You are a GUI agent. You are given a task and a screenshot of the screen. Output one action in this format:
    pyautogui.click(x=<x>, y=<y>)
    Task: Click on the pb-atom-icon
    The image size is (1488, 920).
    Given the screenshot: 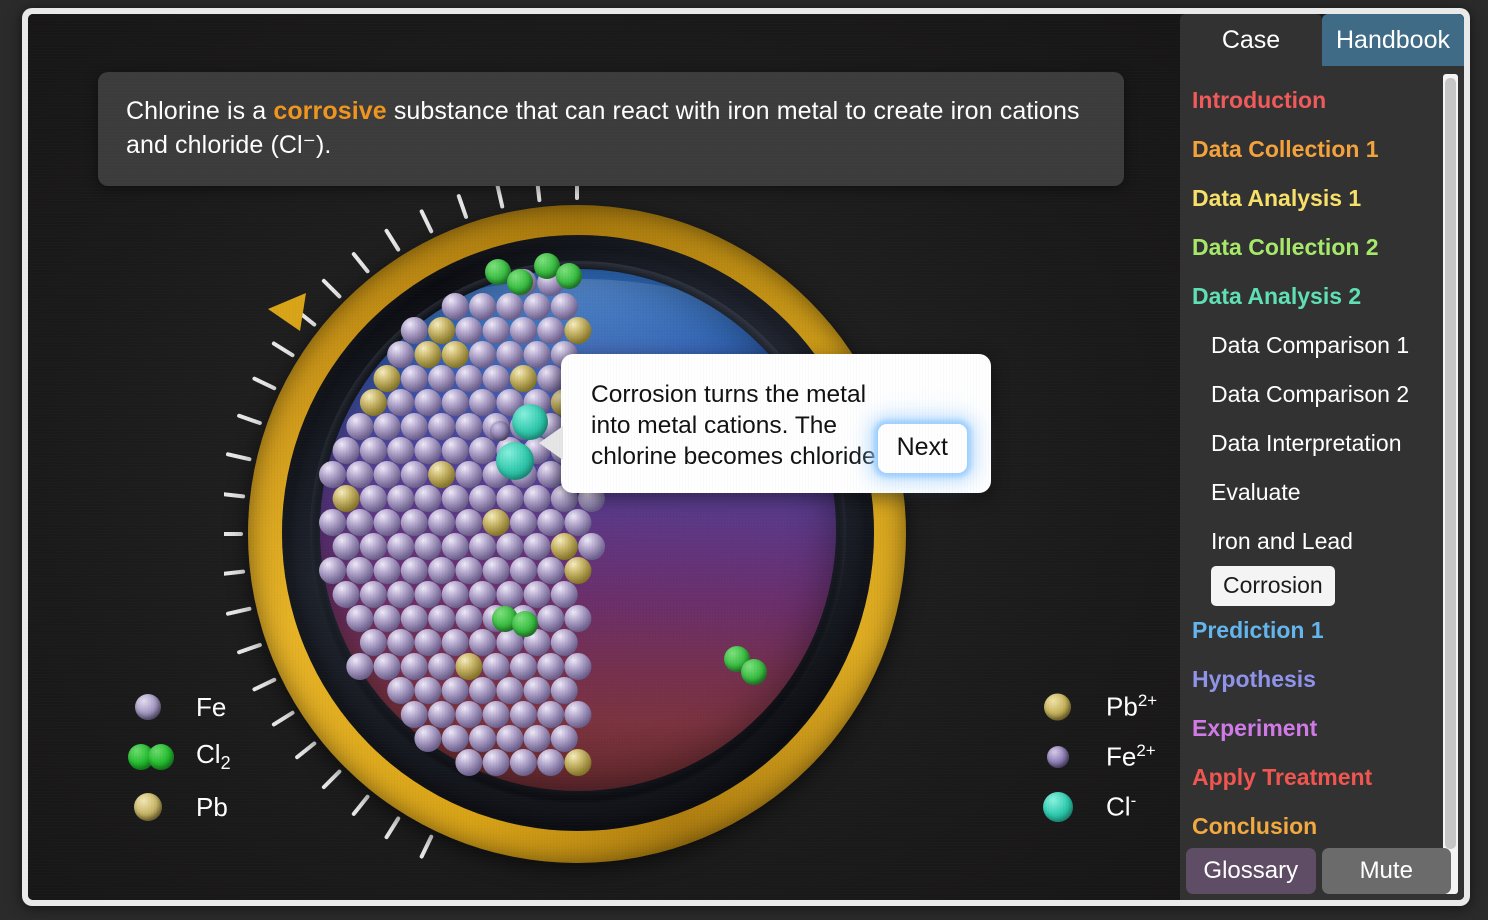 What is the action you would take?
    pyautogui.click(x=155, y=807)
    